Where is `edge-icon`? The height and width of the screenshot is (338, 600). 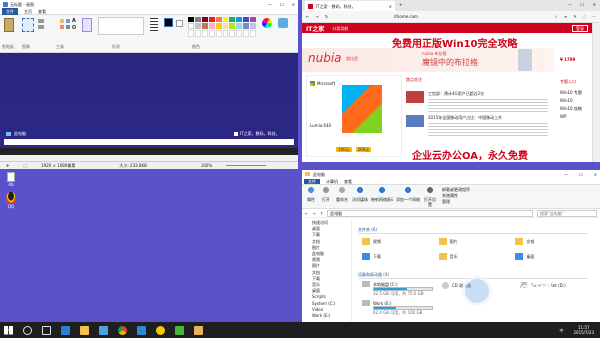
edge-icon is located at coordinates (65, 330).